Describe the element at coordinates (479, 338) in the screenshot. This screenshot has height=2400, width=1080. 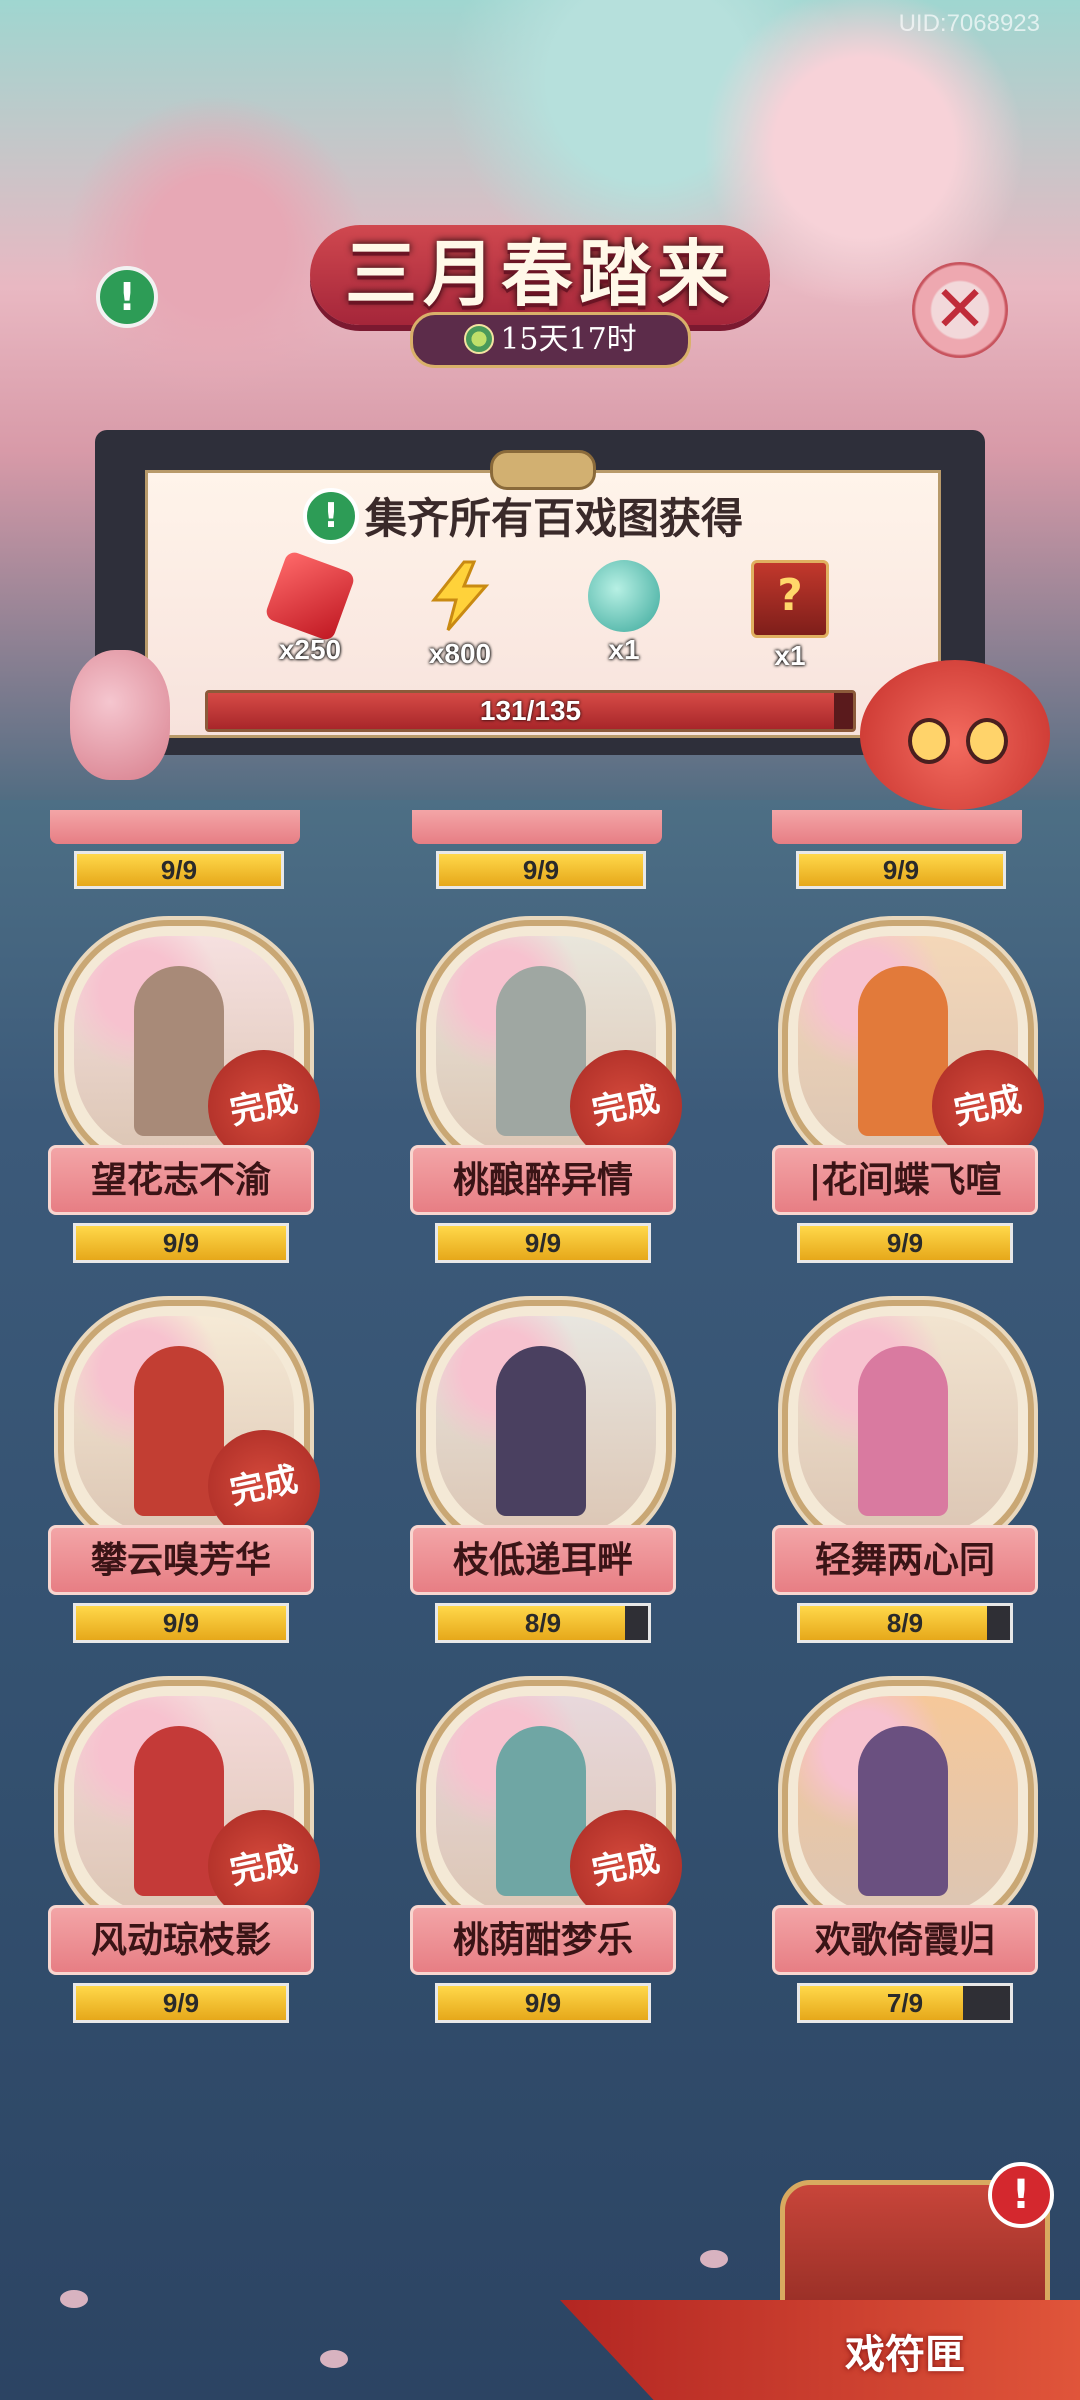
I see `clock-icon` at that location.